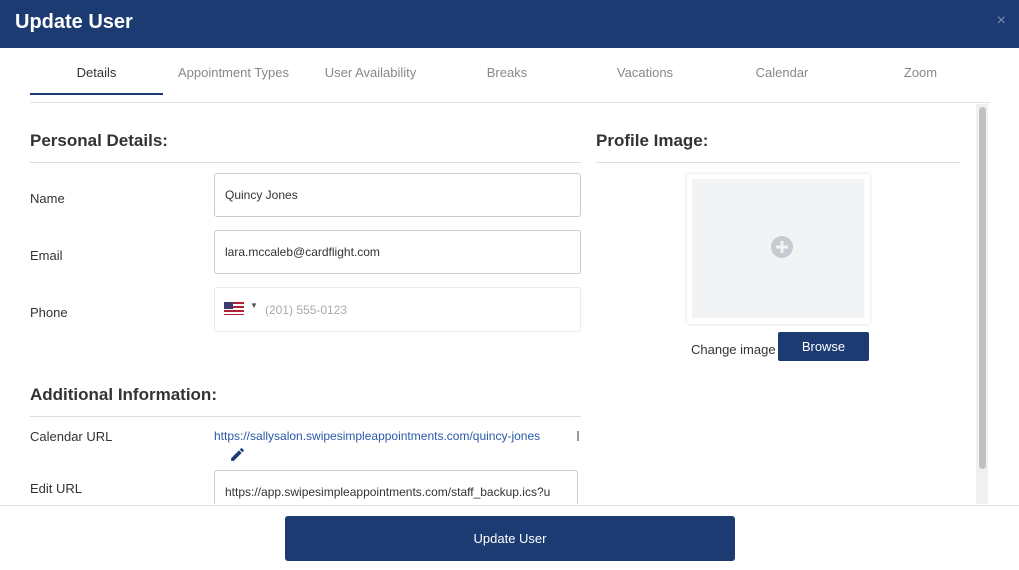 This screenshot has height=570, width=1019. What do you see at coordinates (56, 488) in the screenshot?
I see `edit-url-label: Edit URL` at bounding box center [56, 488].